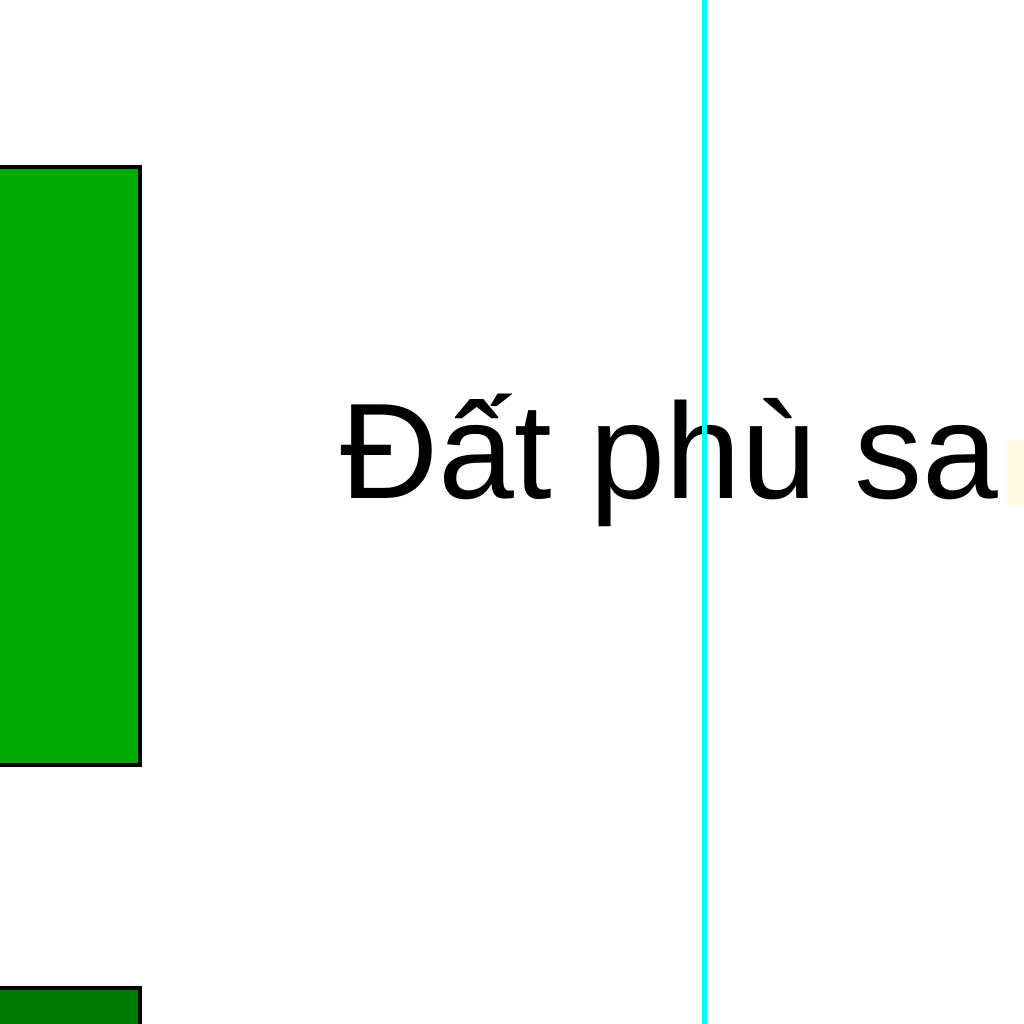  I want to click on cyan-guide-line, so click(704, 512).